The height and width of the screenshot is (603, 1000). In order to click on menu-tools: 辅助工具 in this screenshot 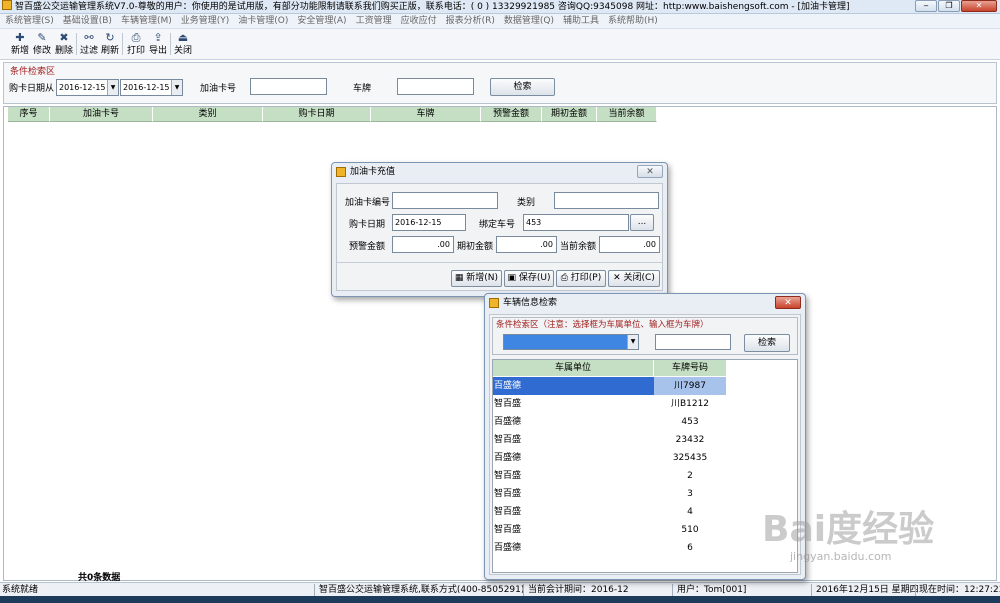, I will do `click(581, 21)`.